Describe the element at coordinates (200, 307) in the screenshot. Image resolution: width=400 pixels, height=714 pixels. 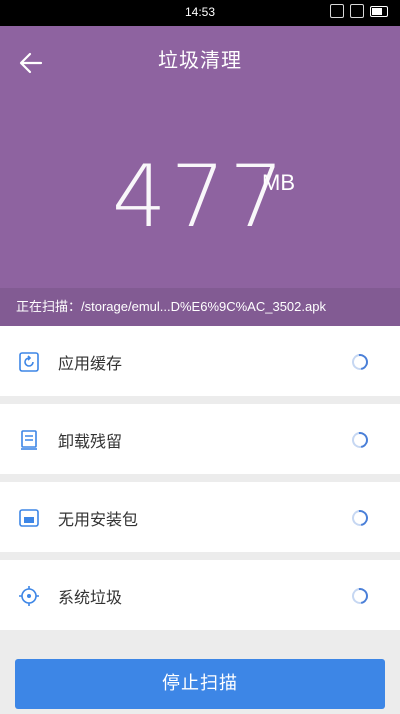
I see `scan-status: 正在扫描：/storage/emul...D%E6%9C%AC_3502.apk` at that location.